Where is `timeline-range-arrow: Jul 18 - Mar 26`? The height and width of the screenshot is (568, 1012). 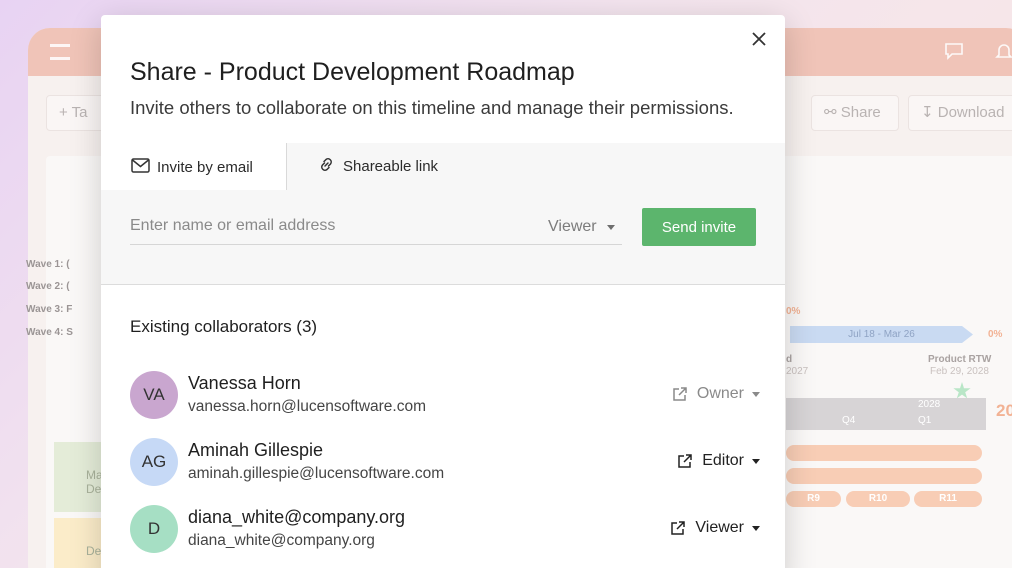
timeline-range-arrow: Jul 18 - Mar 26 is located at coordinates (881, 334).